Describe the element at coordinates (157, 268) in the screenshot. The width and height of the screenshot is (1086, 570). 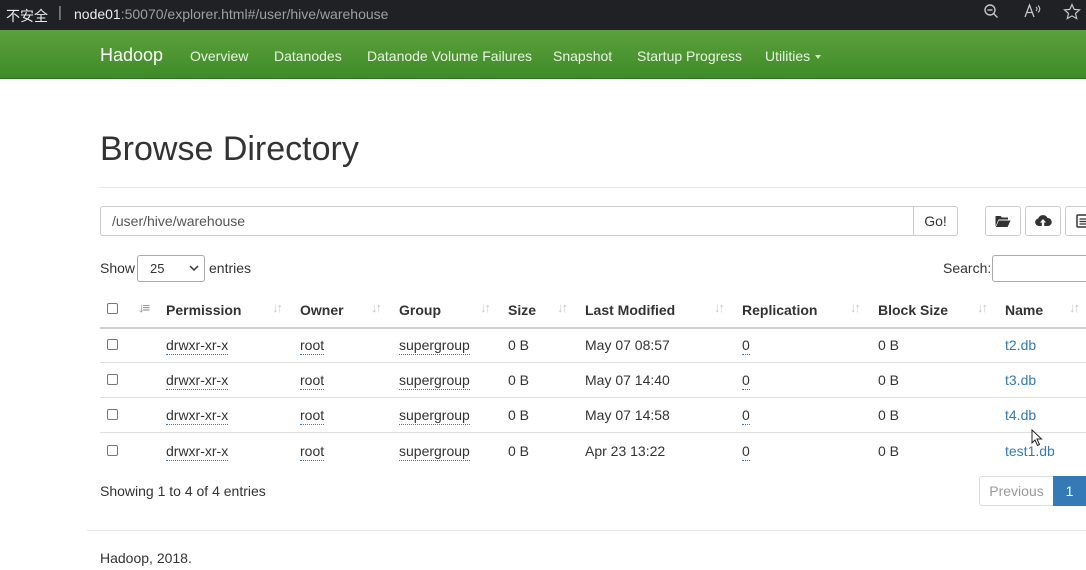
I see `entries-select-value: 25` at that location.